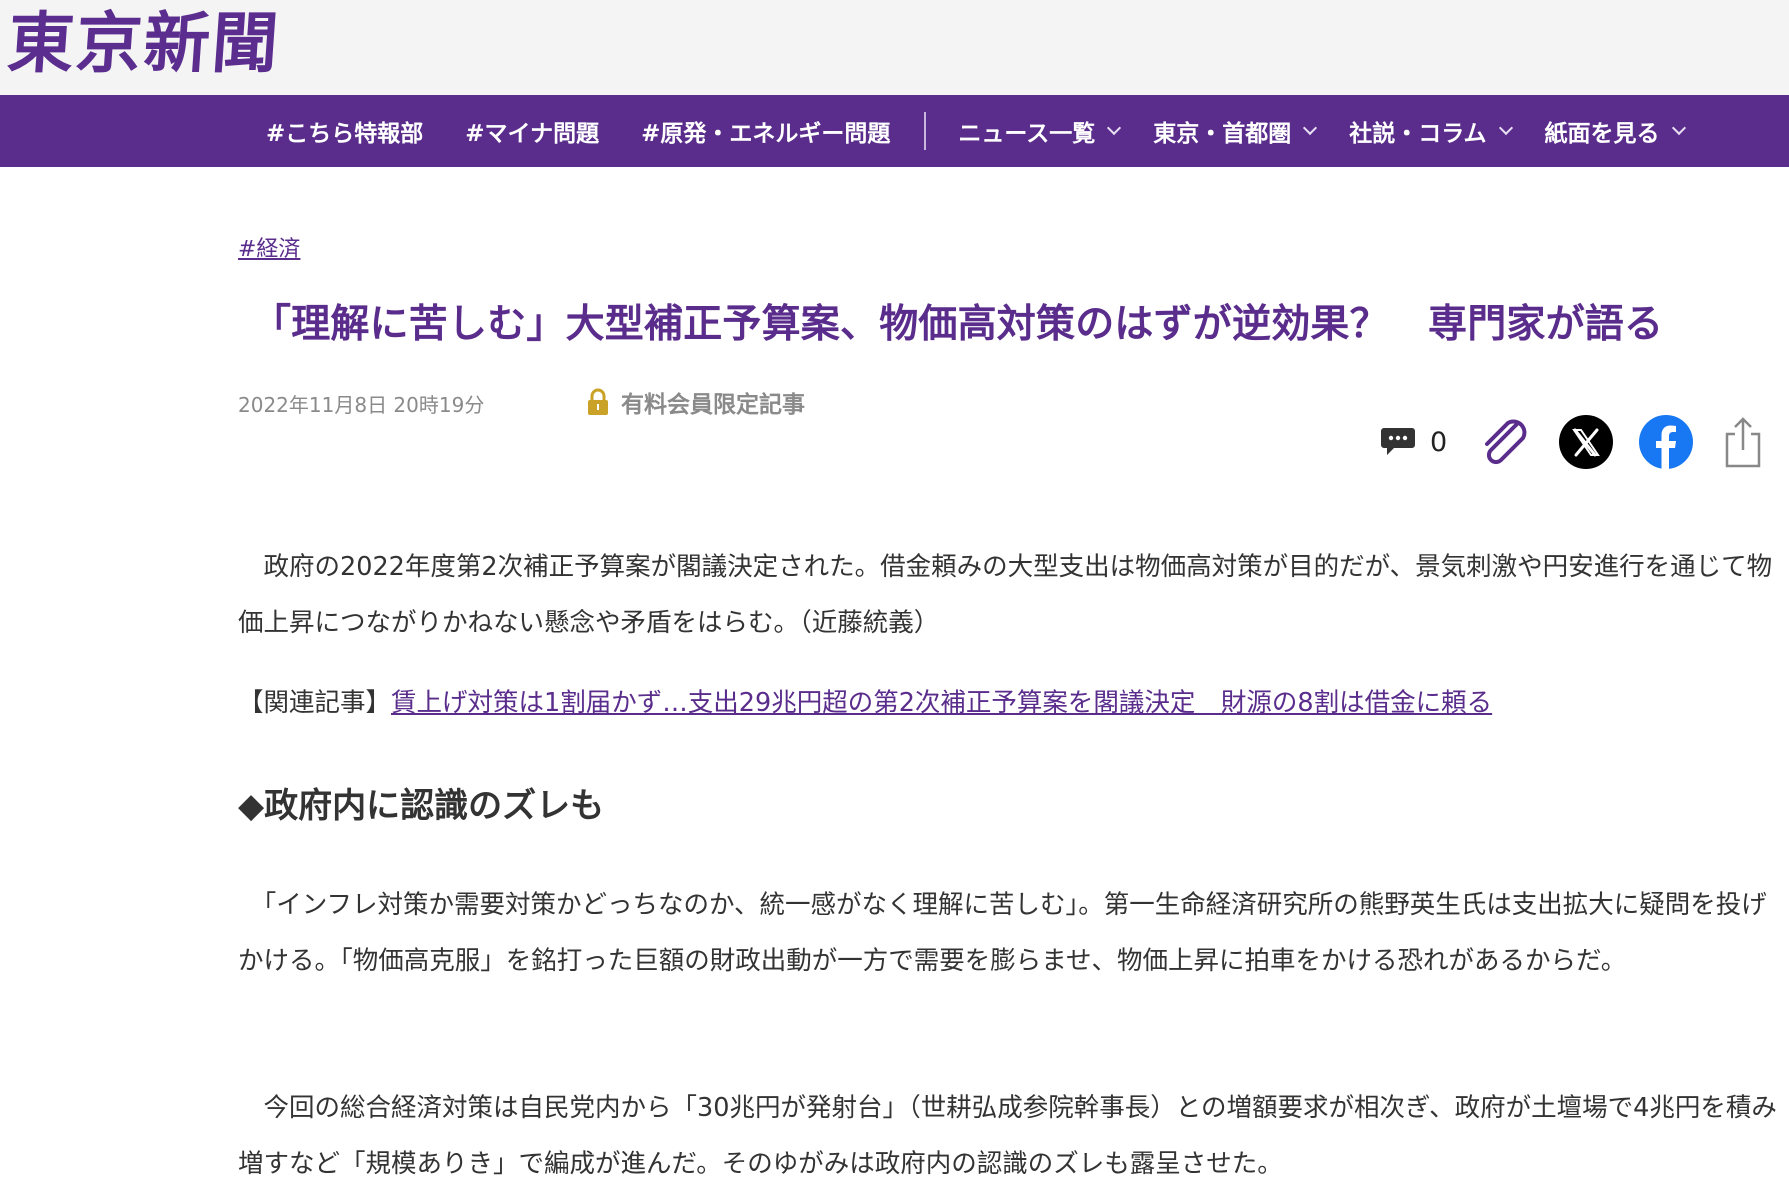 The height and width of the screenshot is (1192, 1789). I want to click on nav-item-maina: #マイナ問題, so click(532, 131).